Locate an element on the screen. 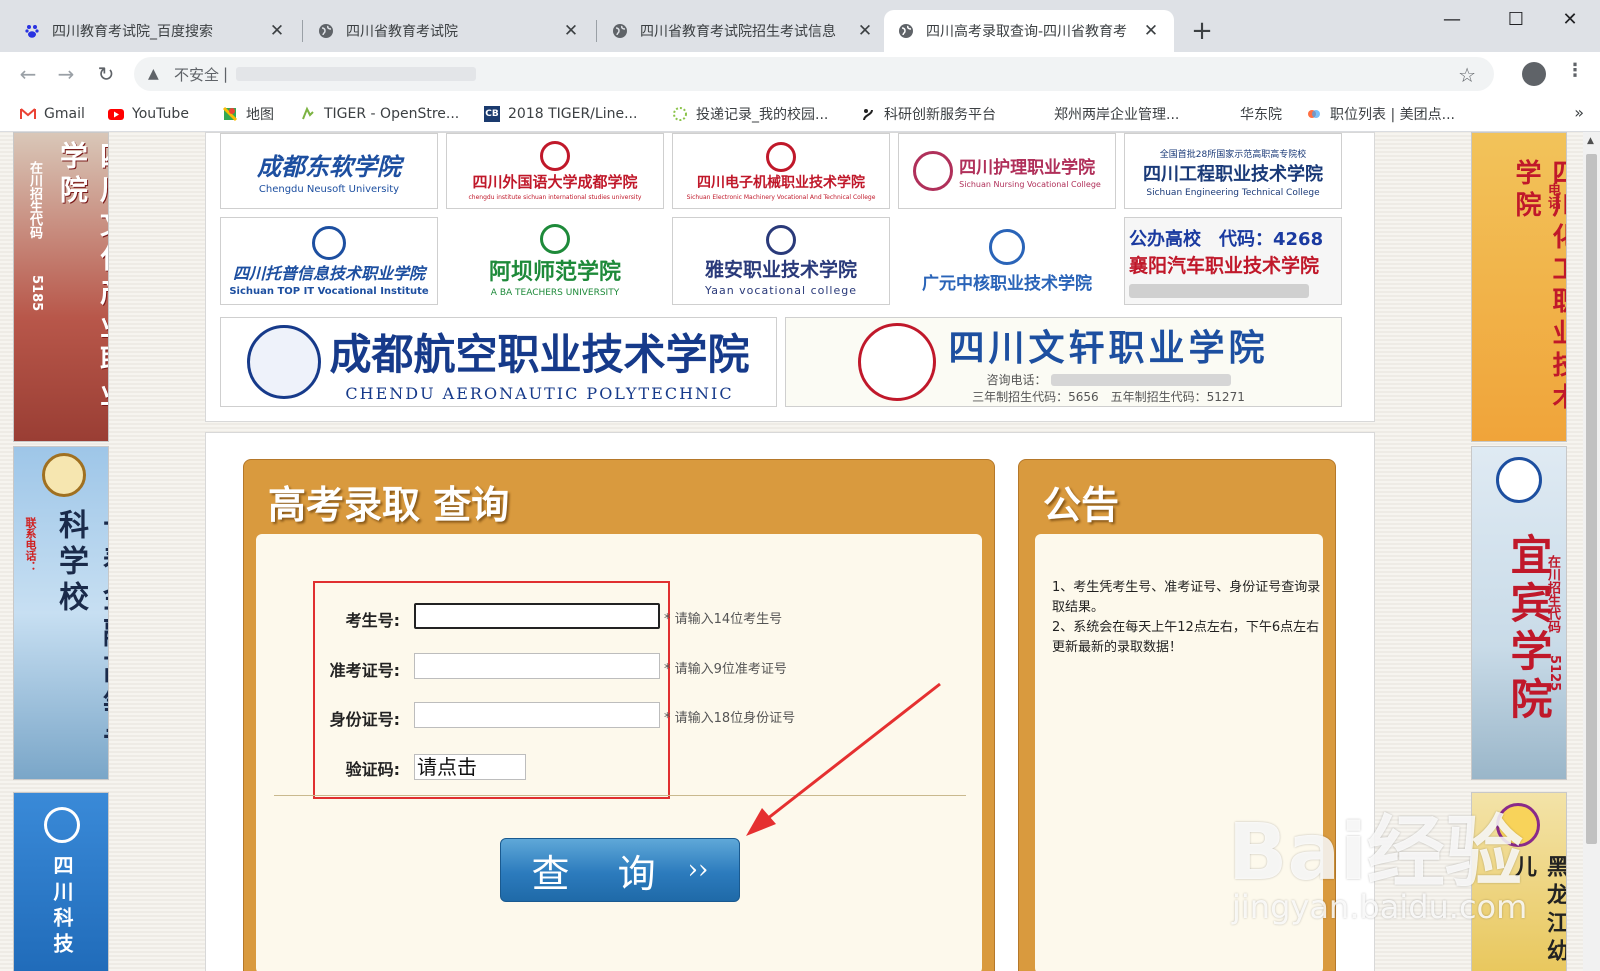 This screenshot has width=1600, height=971. tab-exam-institute: 四川省教育考试院 ✕ is located at coordinates (449, 31).